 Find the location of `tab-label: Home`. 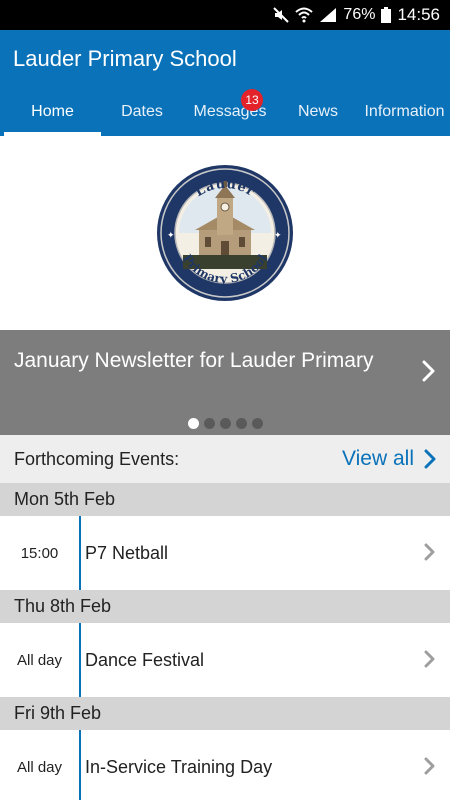

tab-label: Home is located at coordinates (52, 111).